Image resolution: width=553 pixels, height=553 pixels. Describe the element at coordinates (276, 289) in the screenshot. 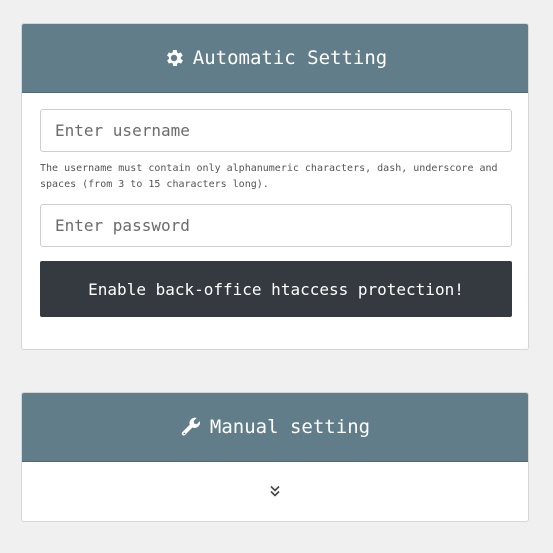

I see `enable-htaccess-protection-button: Enable back-office htaccess protection!` at that location.